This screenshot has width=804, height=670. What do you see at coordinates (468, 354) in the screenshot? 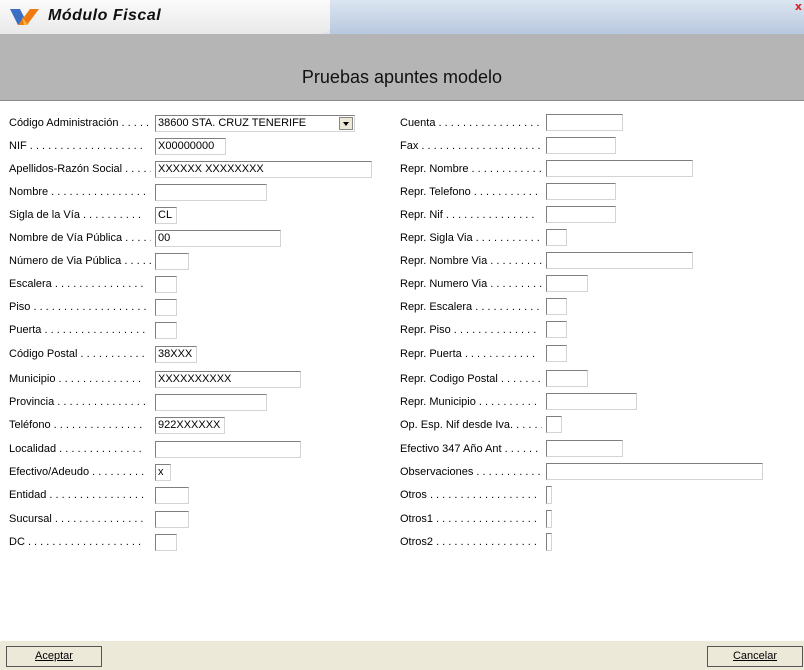
I see `label-repr-puerta: Repr. Puerta . . . . . . . . . . . .` at bounding box center [468, 354].